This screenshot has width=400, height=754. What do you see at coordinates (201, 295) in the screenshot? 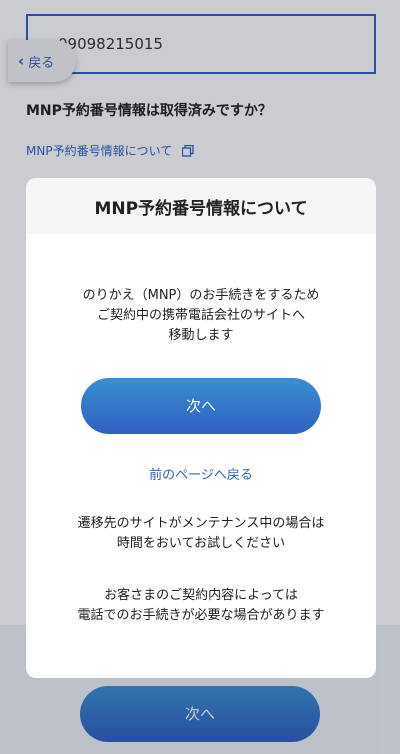
I see `modal-message-line: のりかえ（MNP）のお手続きをするため` at bounding box center [201, 295].